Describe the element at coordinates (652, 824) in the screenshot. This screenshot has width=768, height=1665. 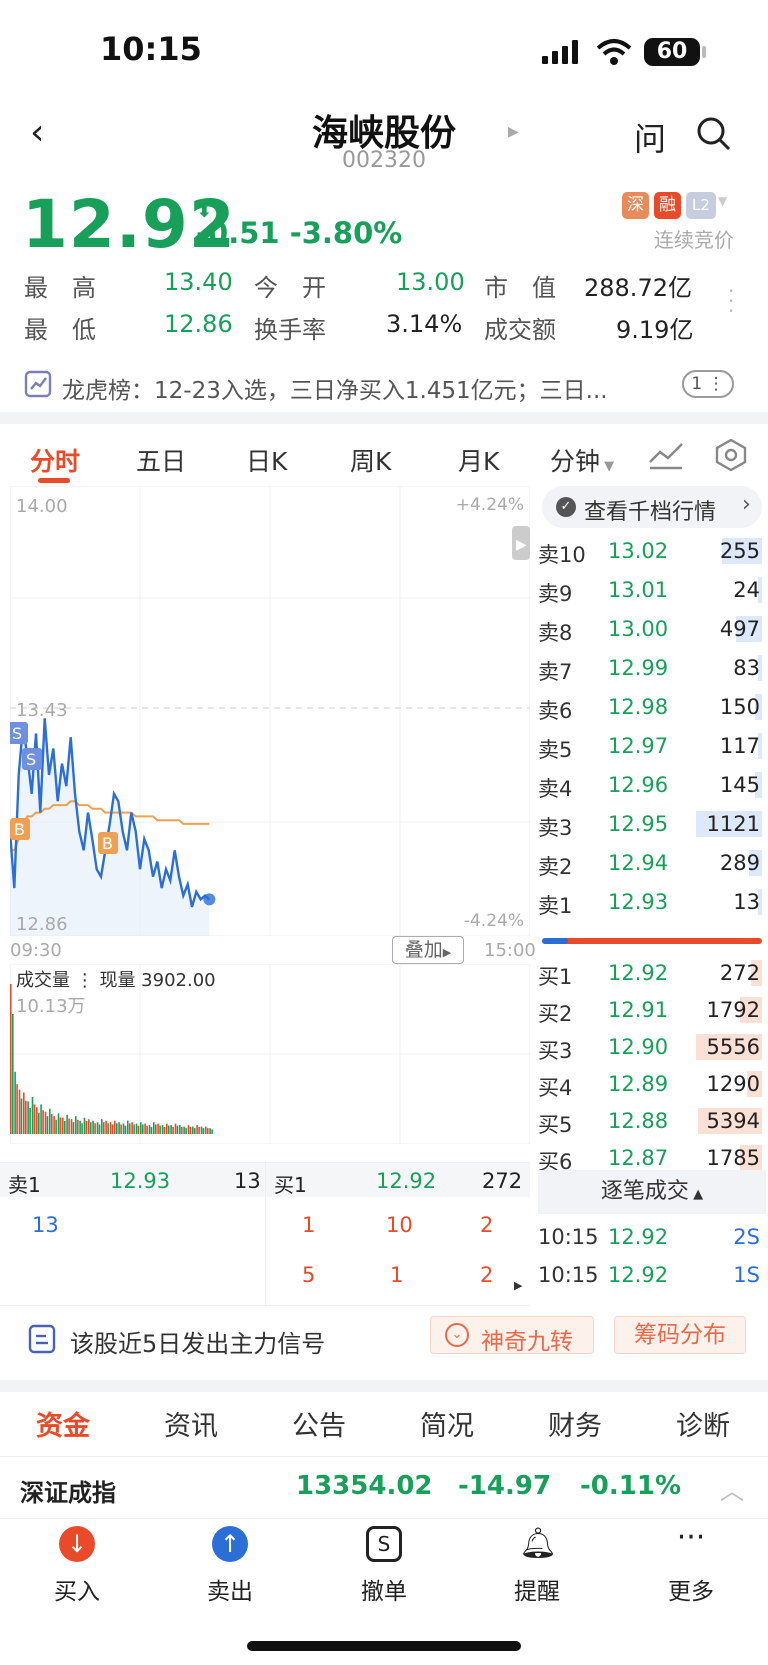
I see `ask-row: 卖3 12.95 1121` at that location.